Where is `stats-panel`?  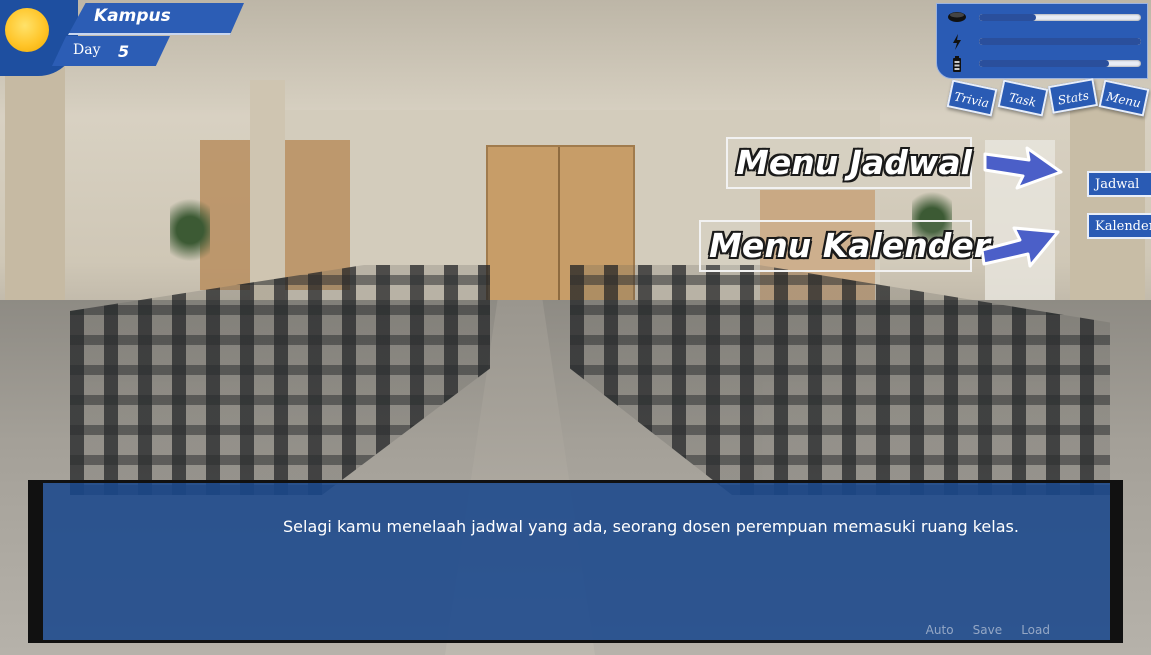 stats-panel is located at coordinates (1042, 41).